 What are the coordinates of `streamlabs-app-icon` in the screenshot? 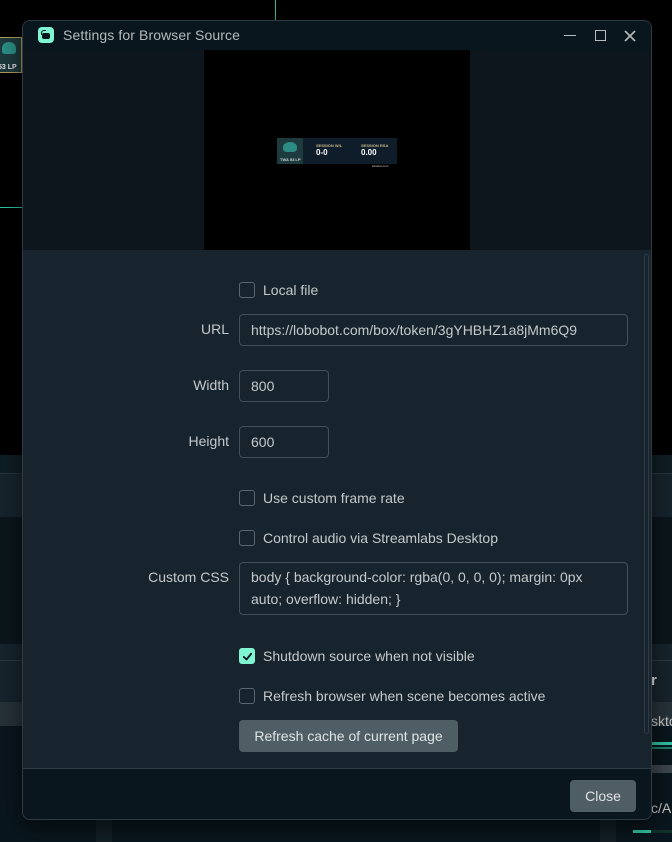 It's located at (46, 35).